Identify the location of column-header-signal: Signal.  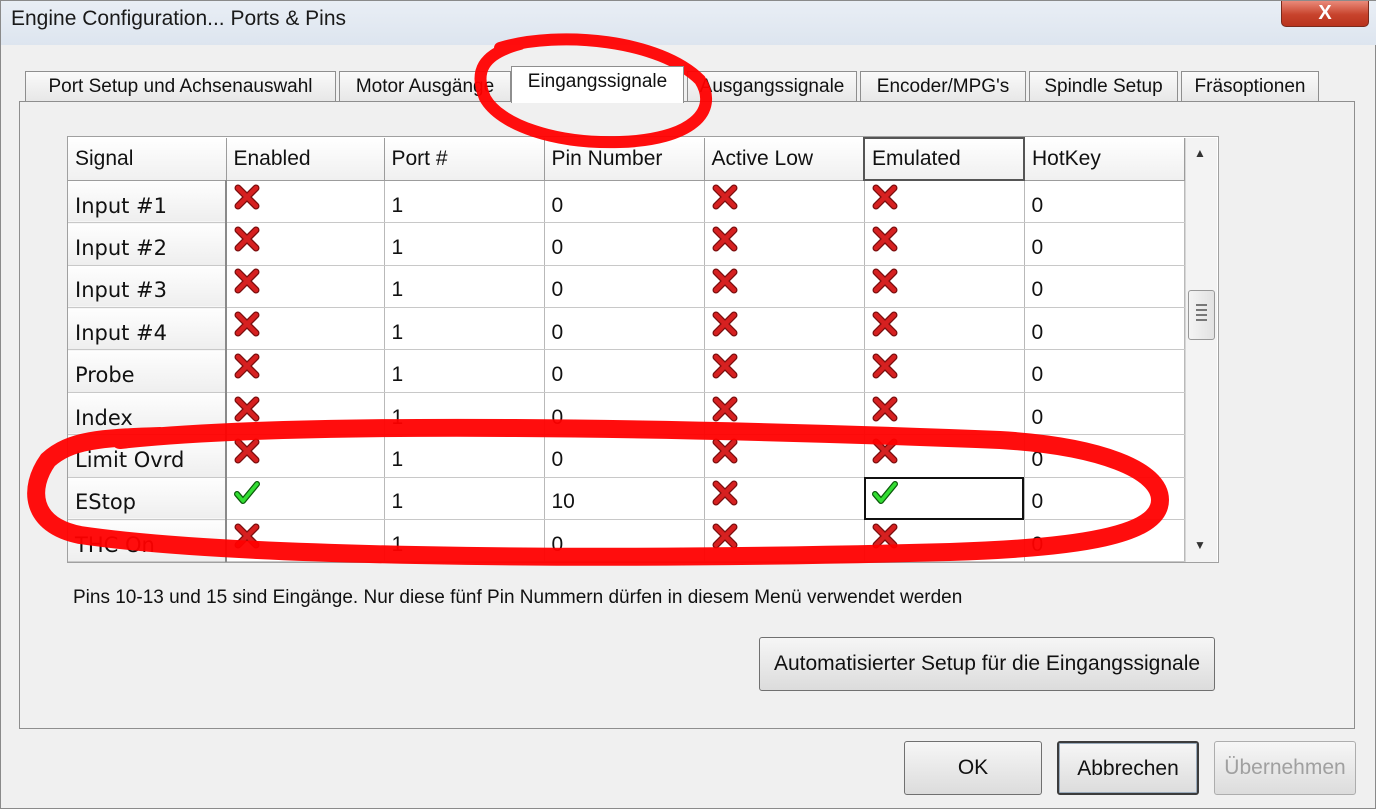
(147, 159).